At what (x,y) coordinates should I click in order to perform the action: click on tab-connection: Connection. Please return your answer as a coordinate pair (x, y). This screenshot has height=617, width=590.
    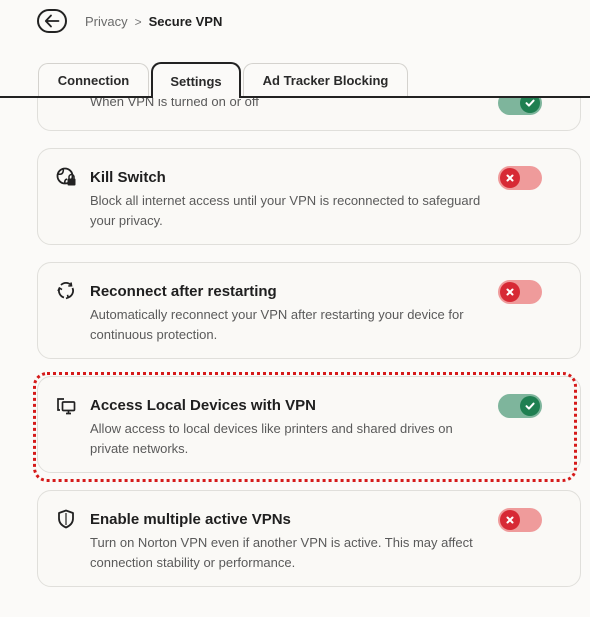
    Looking at the image, I should click on (93, 80).